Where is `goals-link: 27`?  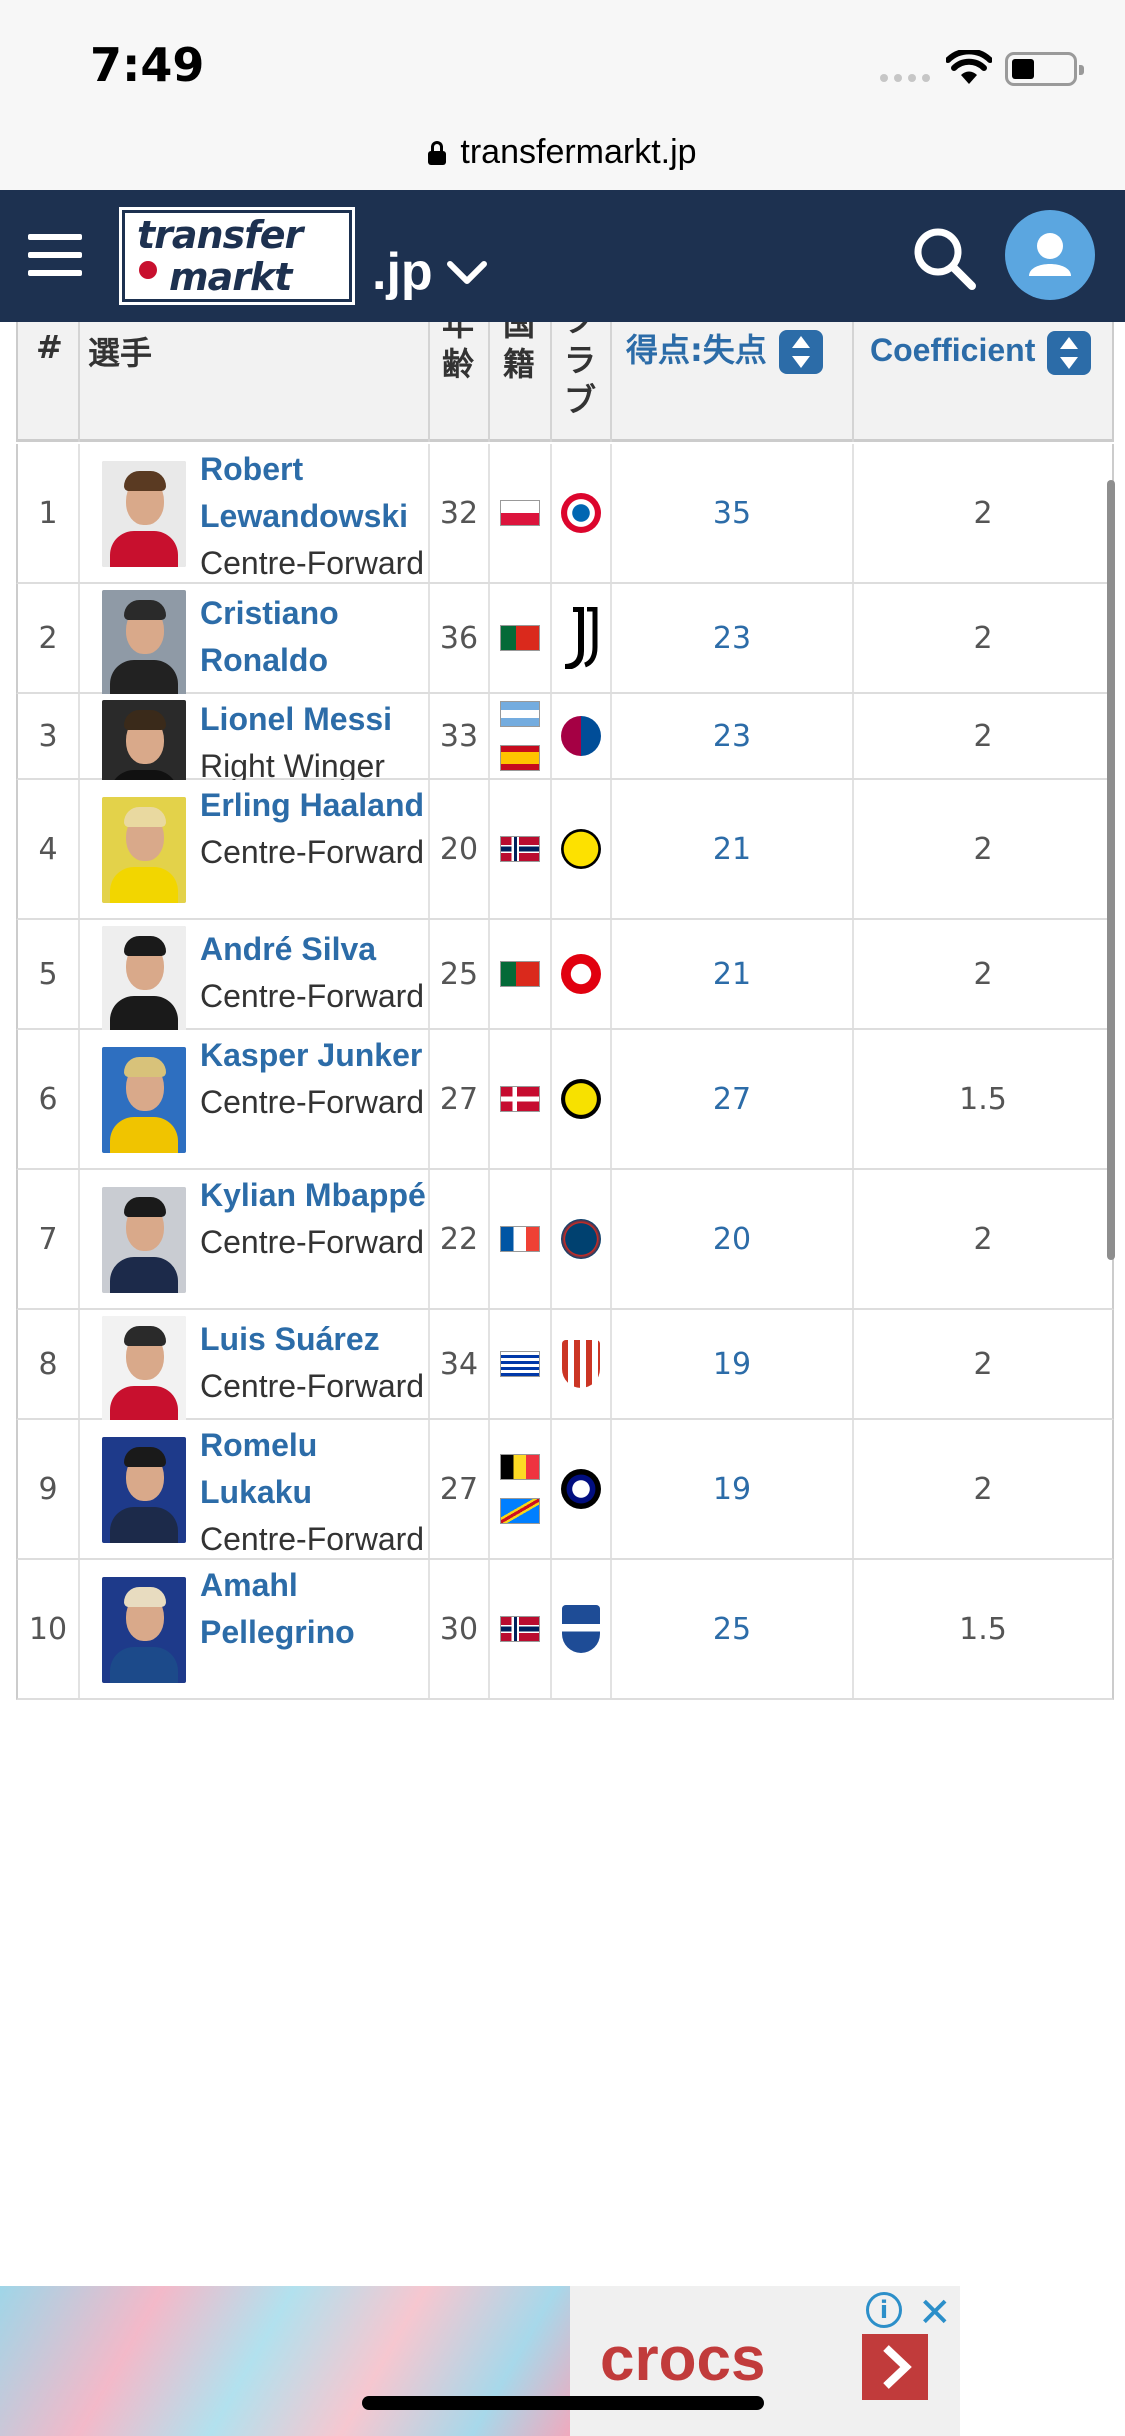
goals-link: 27 is located at coordinates (732, 1099).